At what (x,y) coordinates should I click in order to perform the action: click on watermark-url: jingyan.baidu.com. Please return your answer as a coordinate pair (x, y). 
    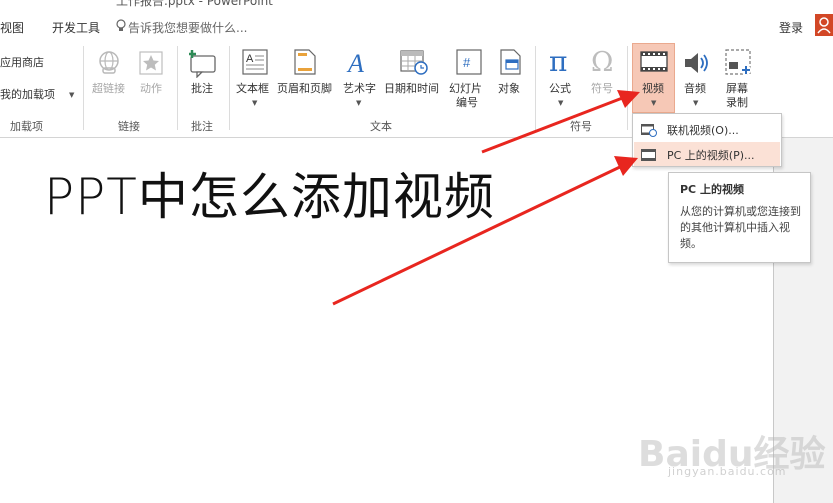
    Looking at the image, I should click on (727, 471).